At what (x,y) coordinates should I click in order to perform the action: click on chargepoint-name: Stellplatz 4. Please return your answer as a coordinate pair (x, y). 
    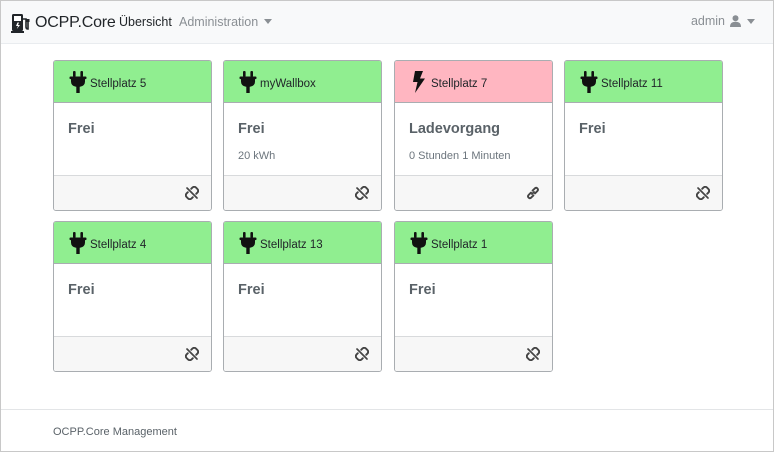
    Looking at the image, I should click on (118, 245).